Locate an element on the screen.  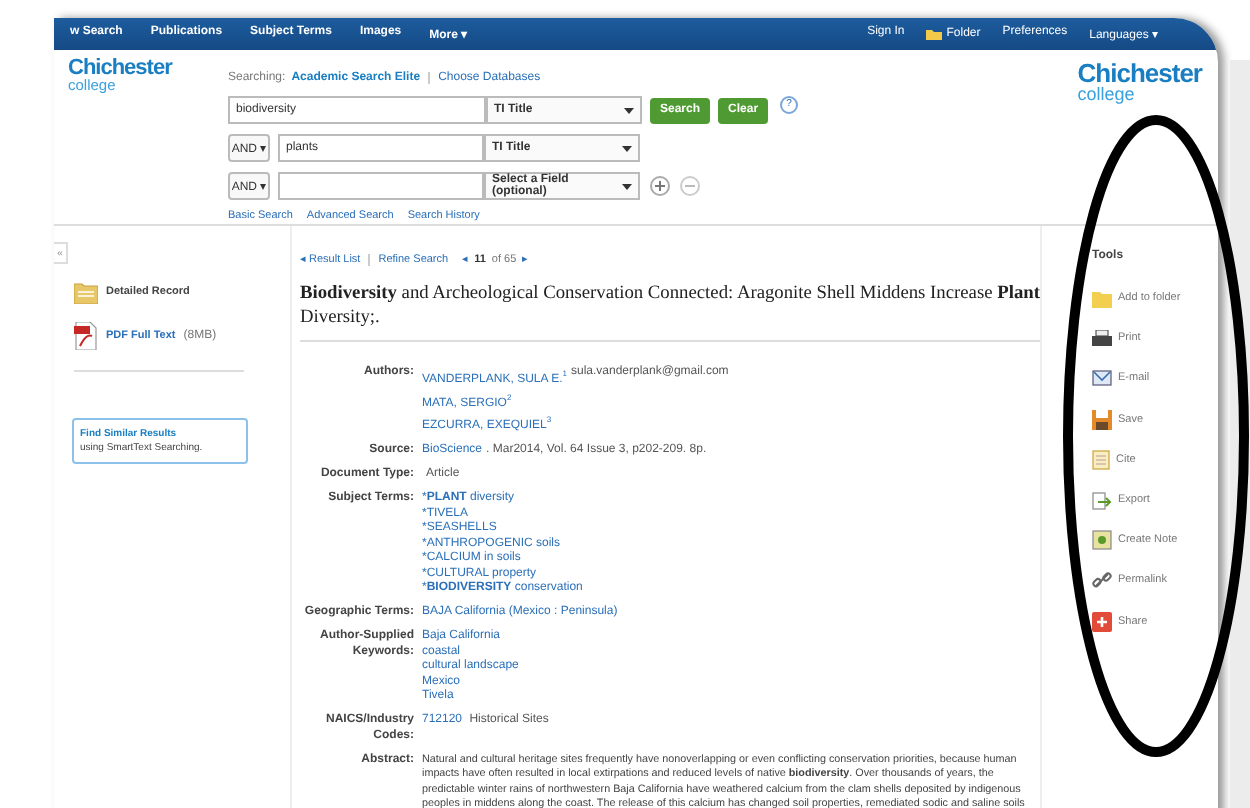
search-input-field is located at coordinates (381, 186).